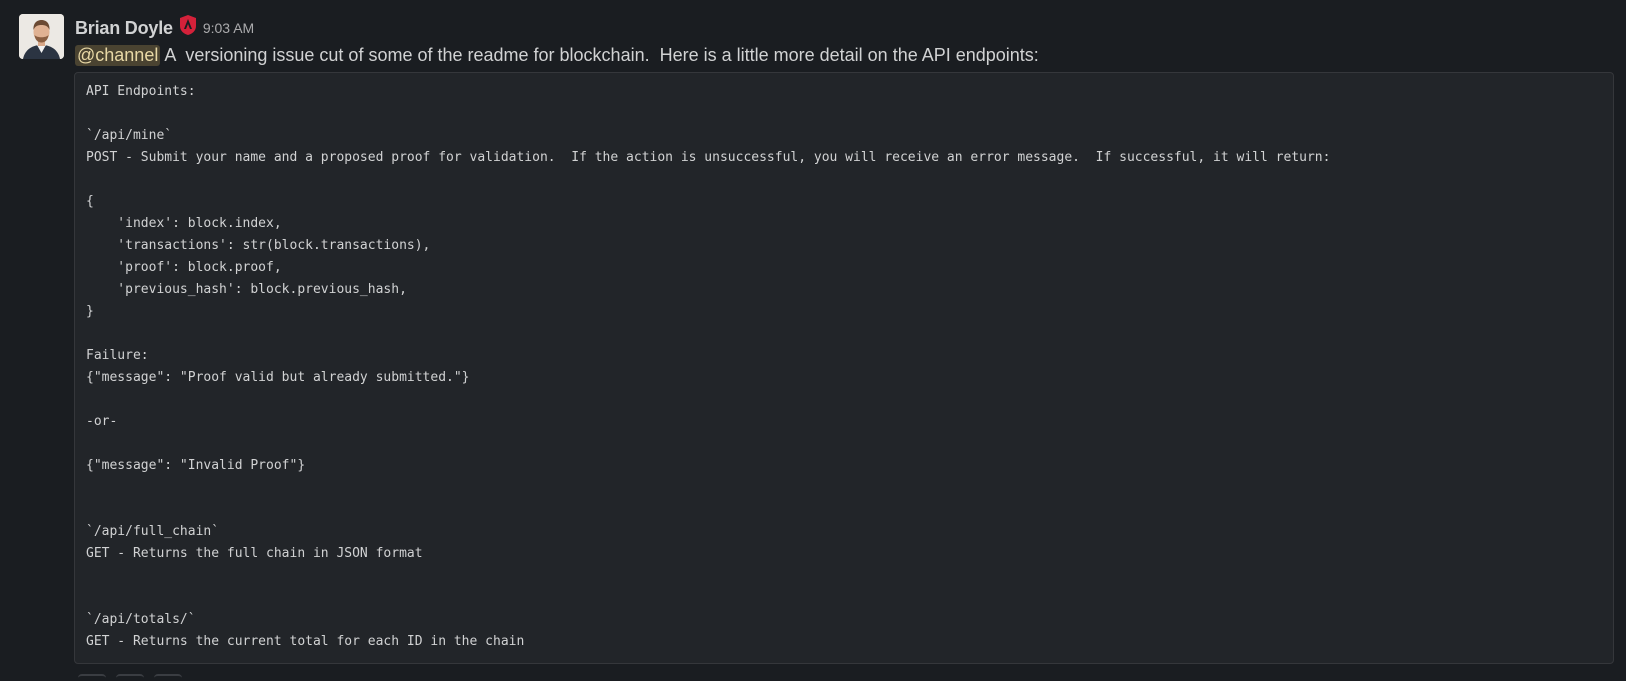 The height and width of the screenshot is (681, 1626). Describe the element at coordinates (141, 91) in the screenshot. I see `code-line: API Endpoints:` at that location.